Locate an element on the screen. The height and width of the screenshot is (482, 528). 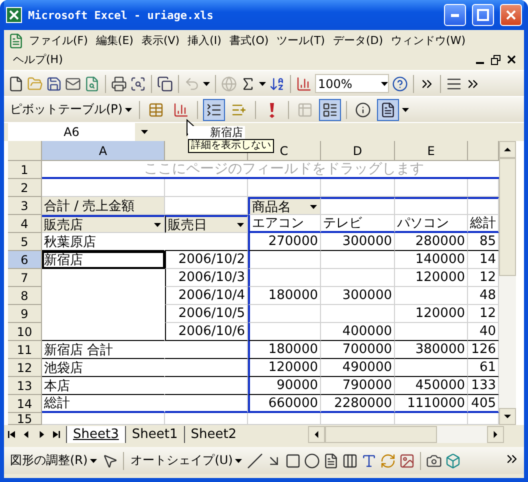
window-title: Microsoft Excel - uriage.xls is located at coordinates (121, 15).